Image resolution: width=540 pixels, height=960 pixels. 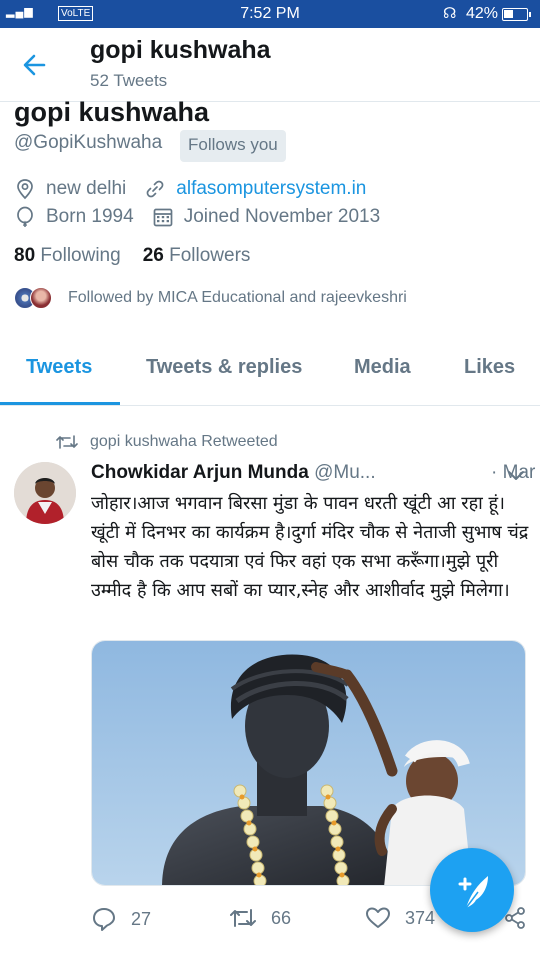 I want to click on follower-avatars, so click(x=34, y=298).